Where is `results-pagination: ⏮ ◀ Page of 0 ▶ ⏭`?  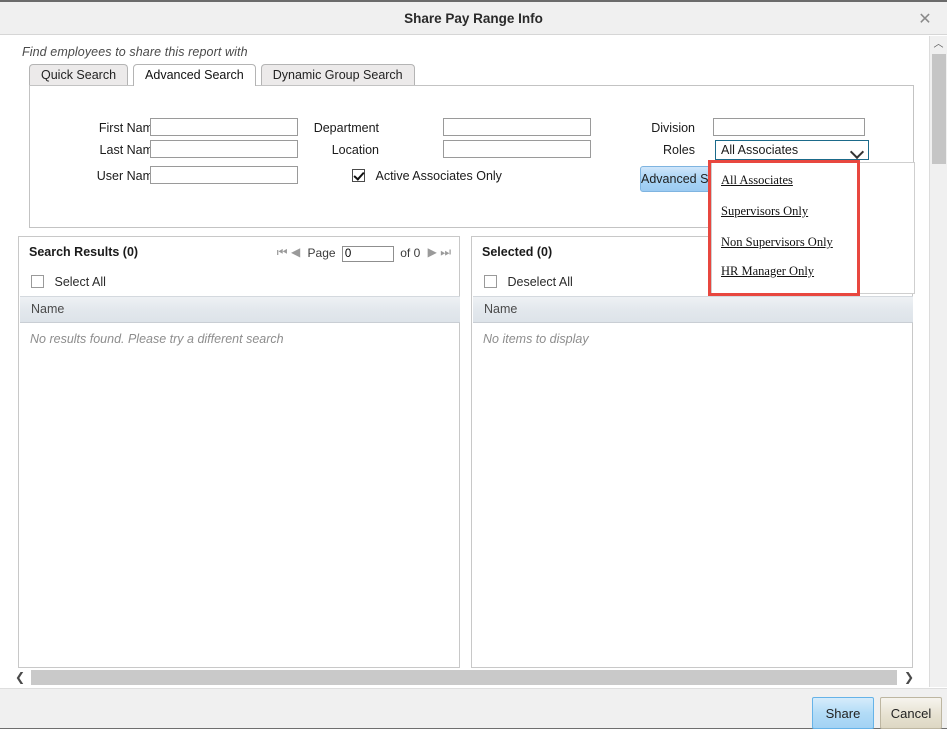
results-pagination: ⏮ ◀ Page of 0 ▶ ⏭ is located at coordinates (364, 253).